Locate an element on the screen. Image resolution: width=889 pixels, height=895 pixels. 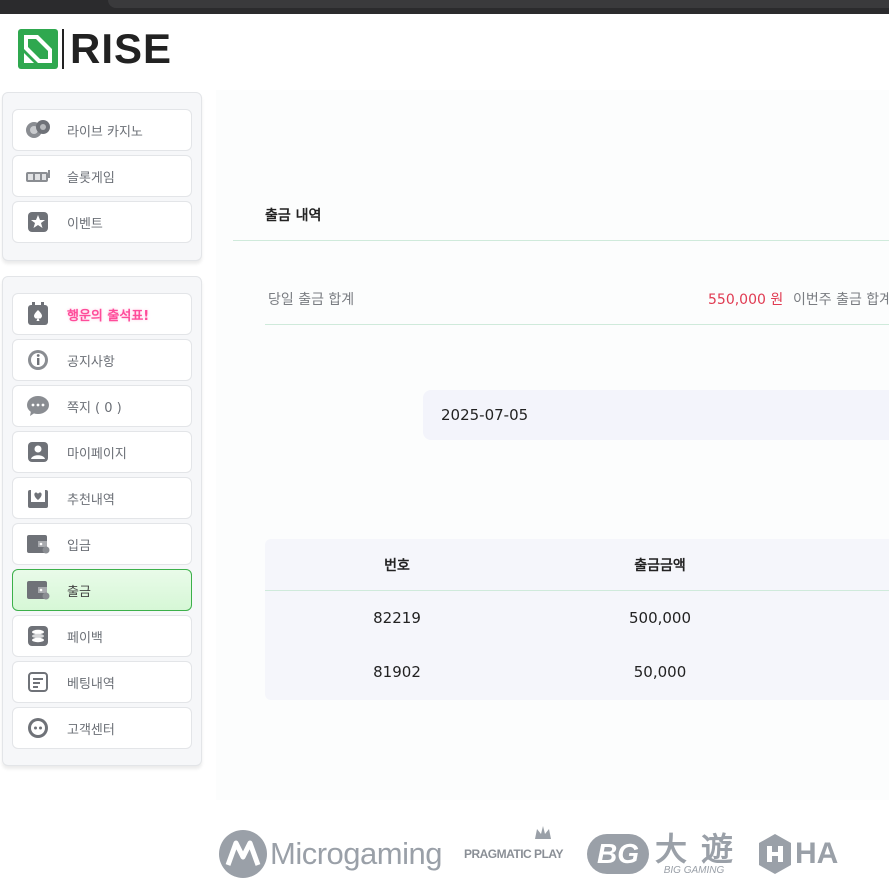
microgaming-text: Microgaming is located at coordinates (356, 853).